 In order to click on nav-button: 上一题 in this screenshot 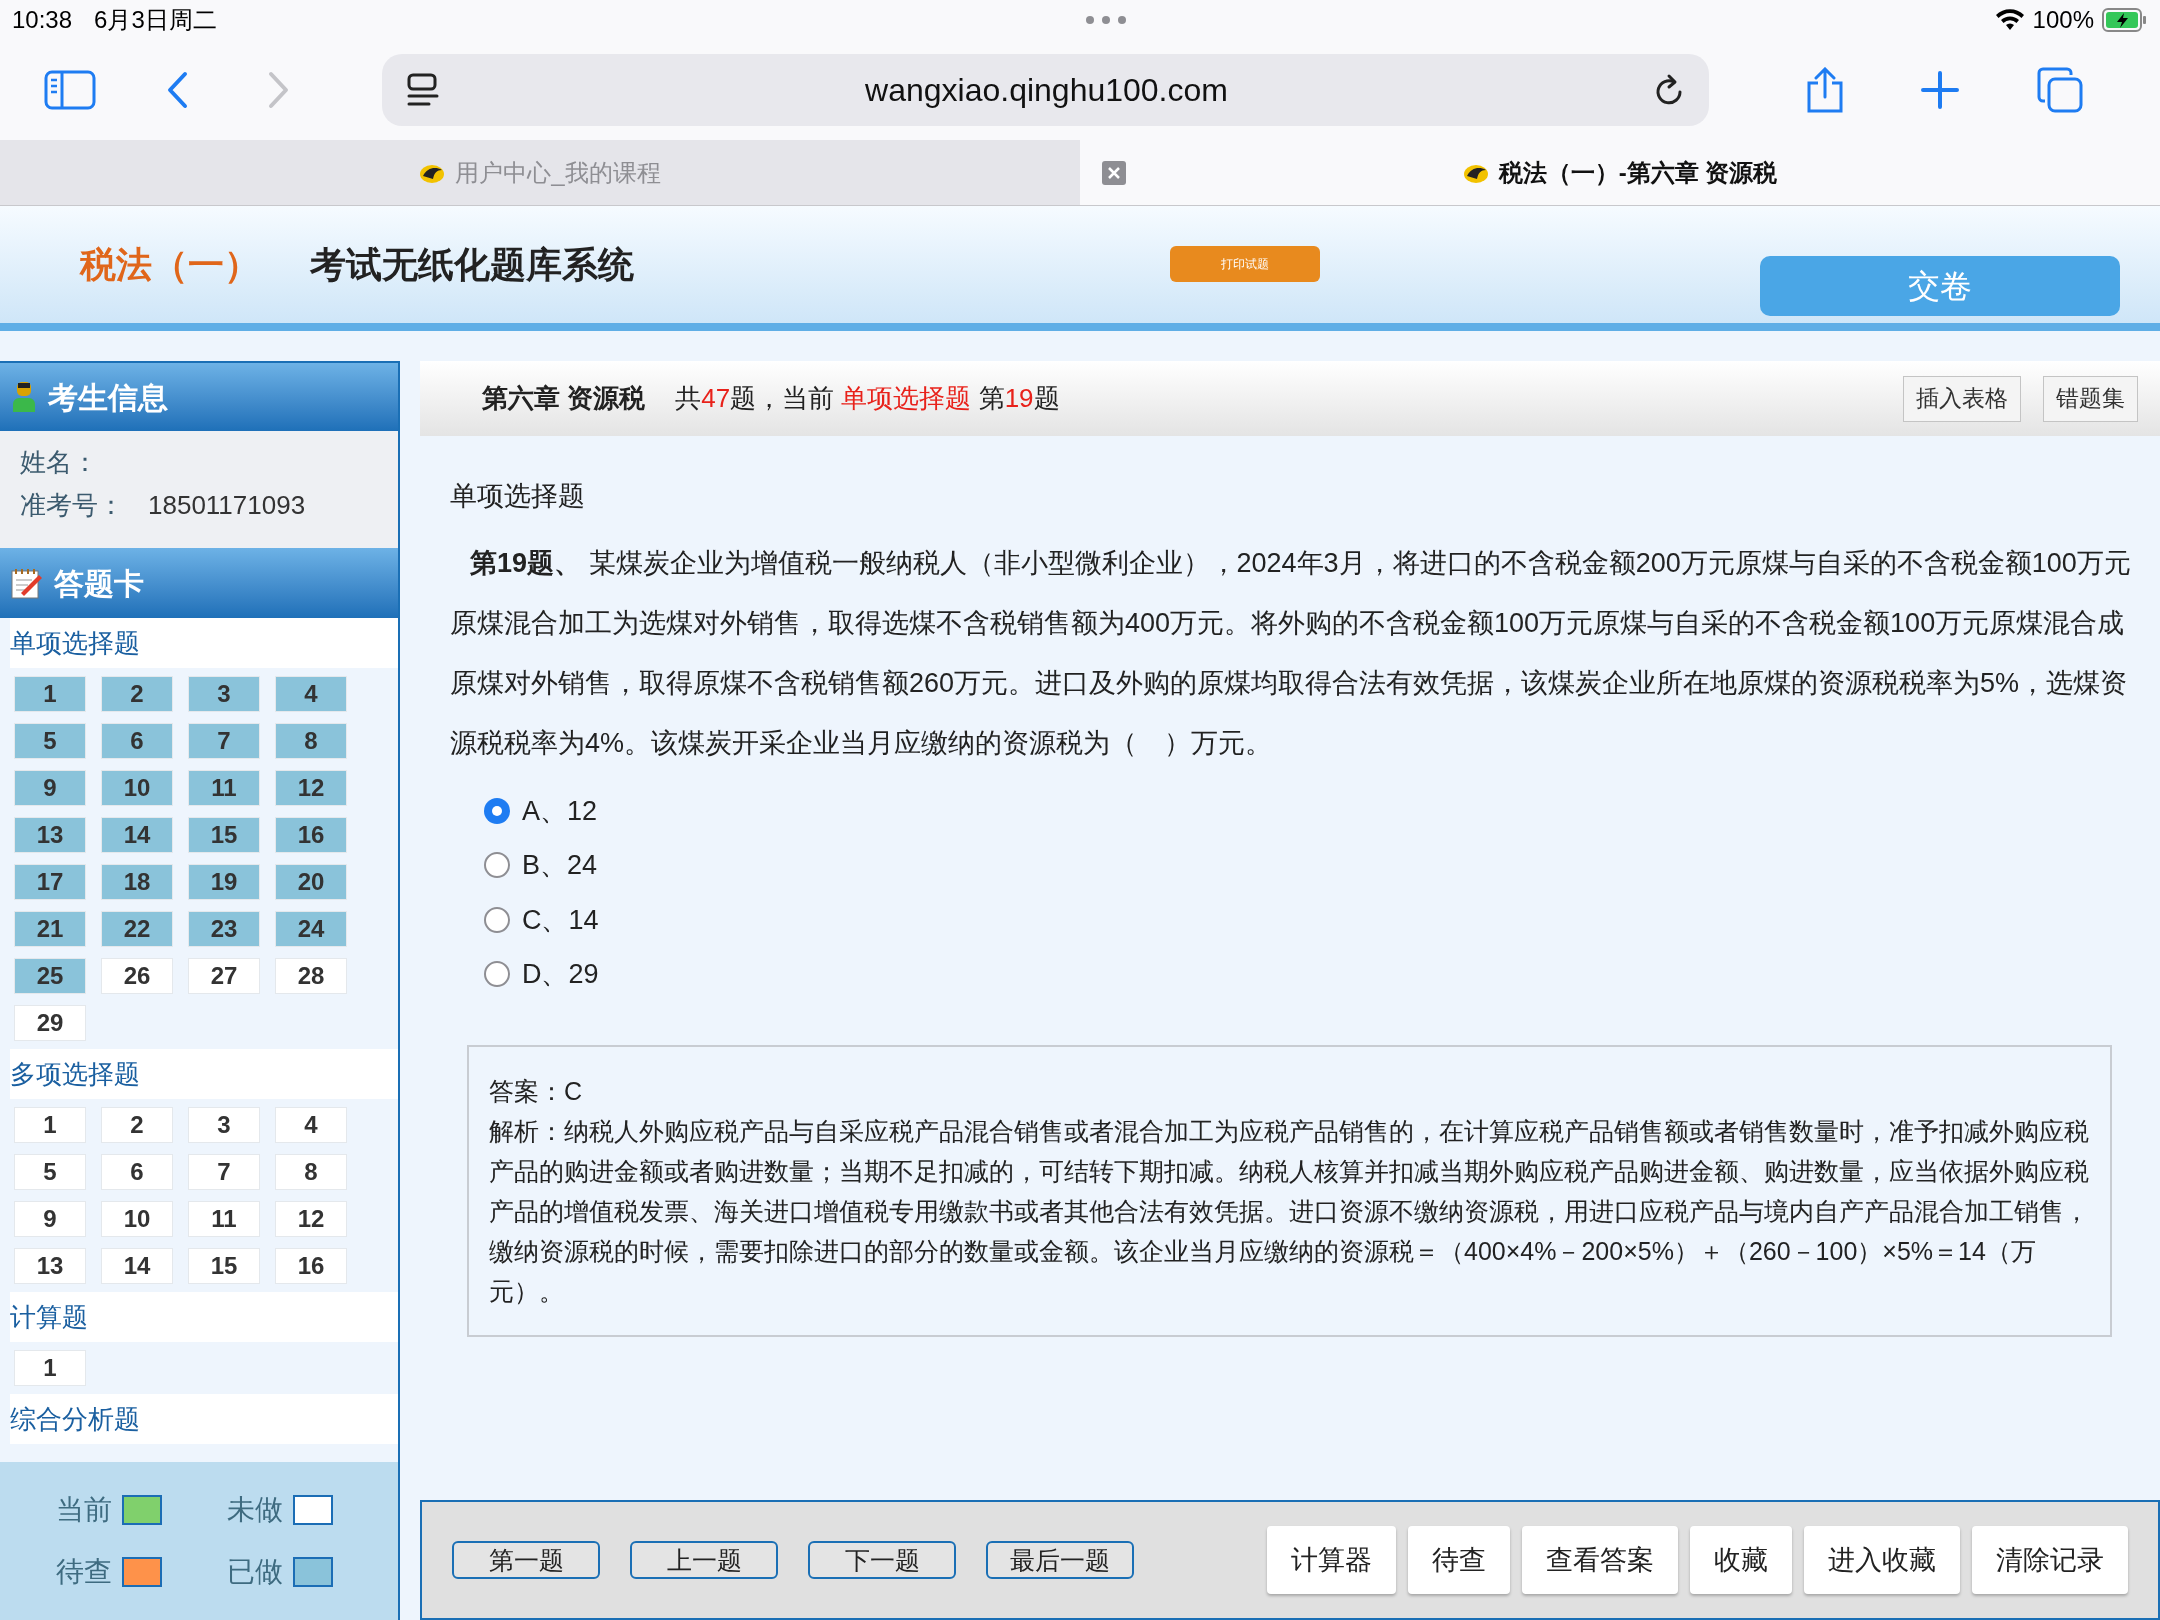, I will do `click(704, 1560)`.